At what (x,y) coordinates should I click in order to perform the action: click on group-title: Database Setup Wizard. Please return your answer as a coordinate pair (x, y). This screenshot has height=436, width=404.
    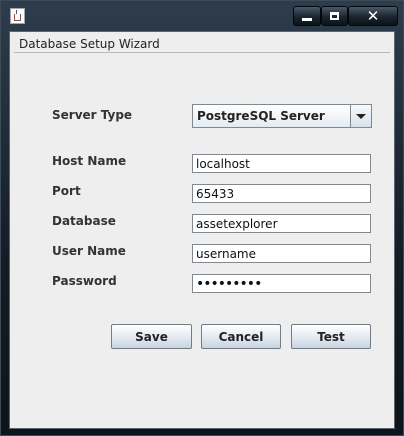
    Looking at the image, I should click on (89, 44).